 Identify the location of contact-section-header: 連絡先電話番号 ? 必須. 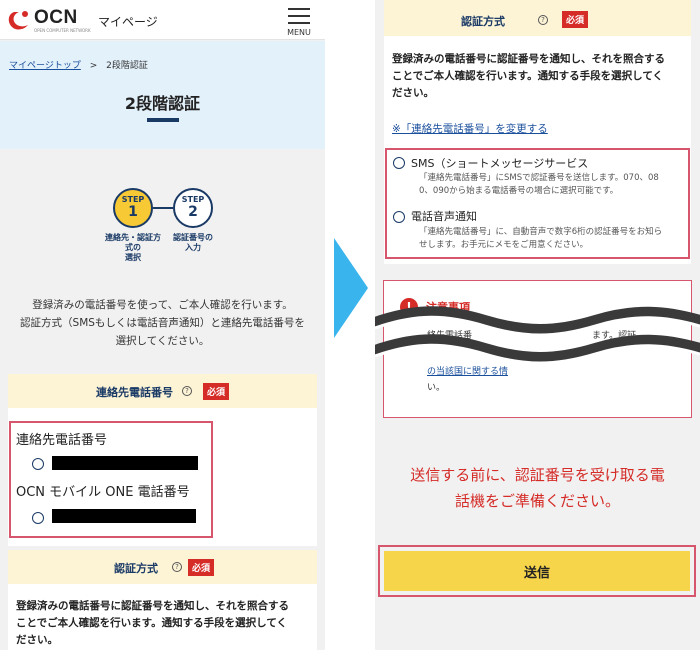
(162, 391).